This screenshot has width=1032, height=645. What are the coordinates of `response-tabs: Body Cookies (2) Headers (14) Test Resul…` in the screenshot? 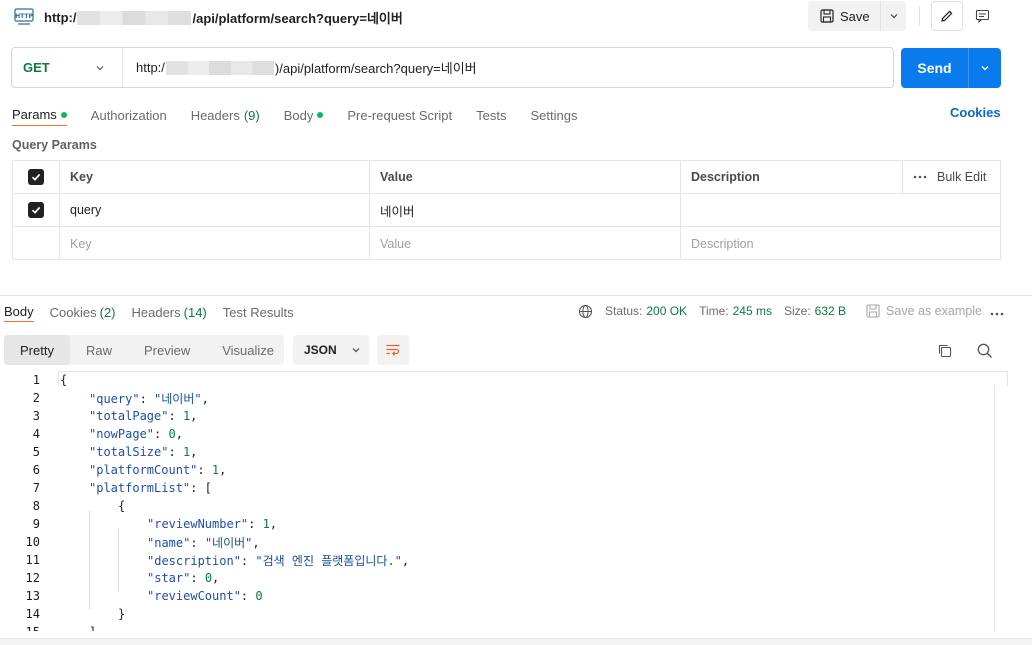 It's located at (157, 313).